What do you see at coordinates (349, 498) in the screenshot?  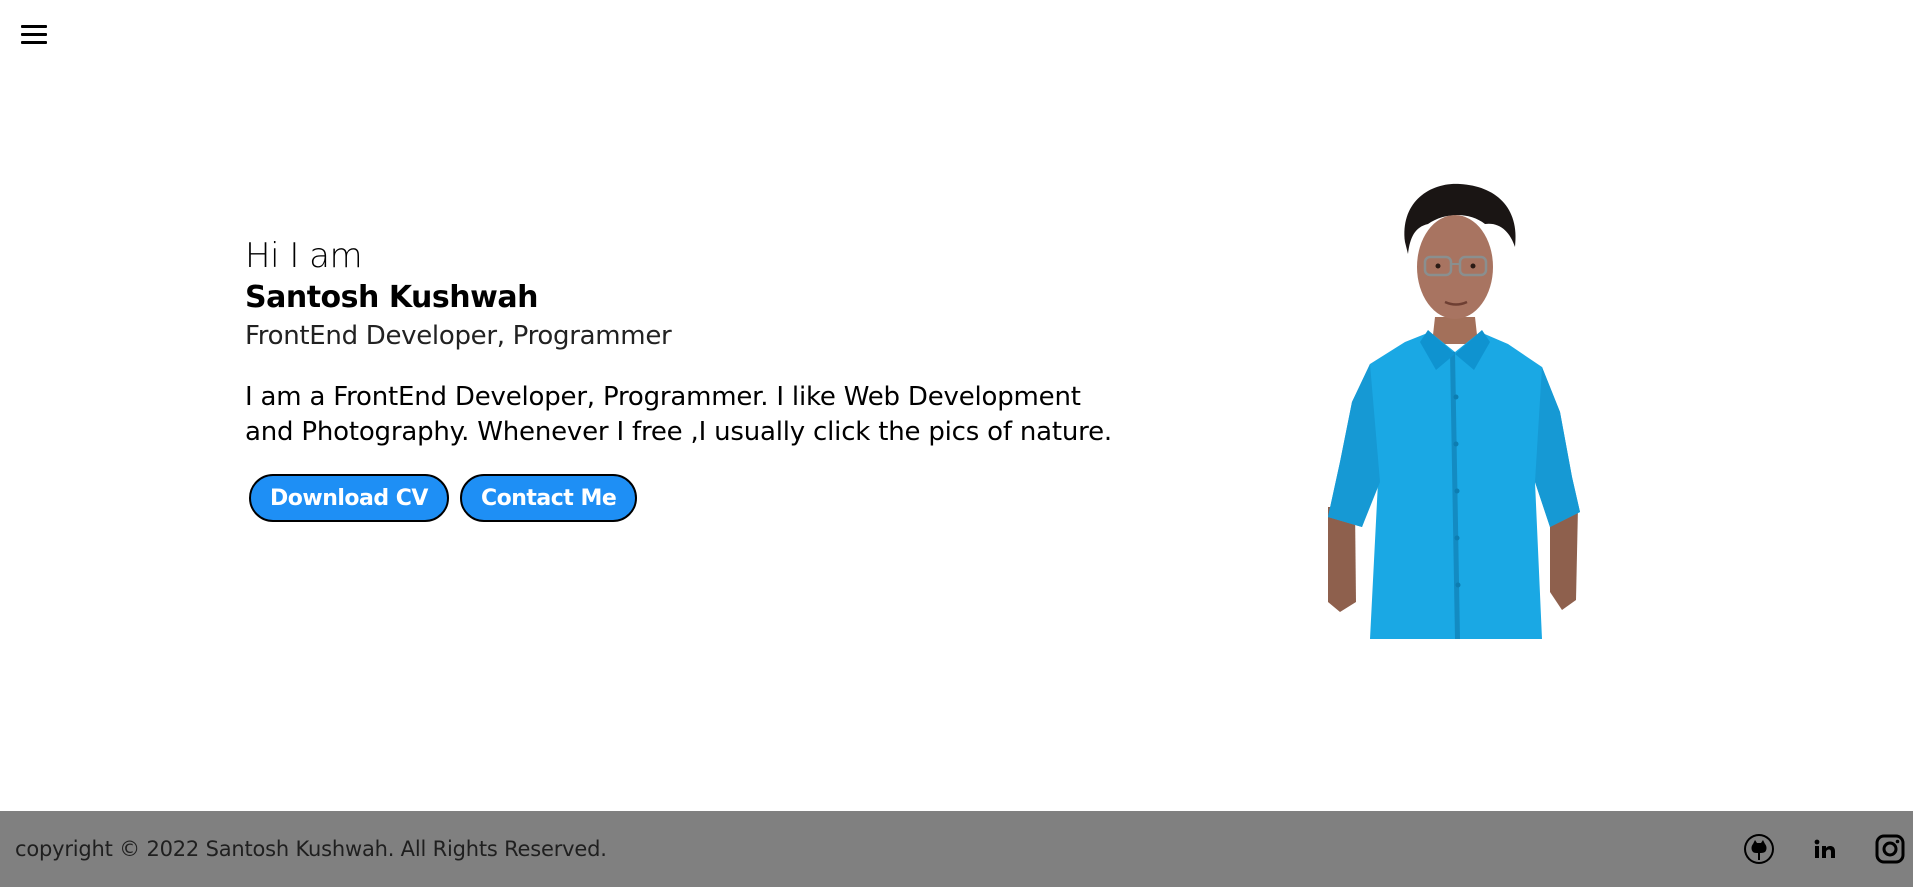 I see `download-cv-button: Download CV` at bounding box center [349, 498].